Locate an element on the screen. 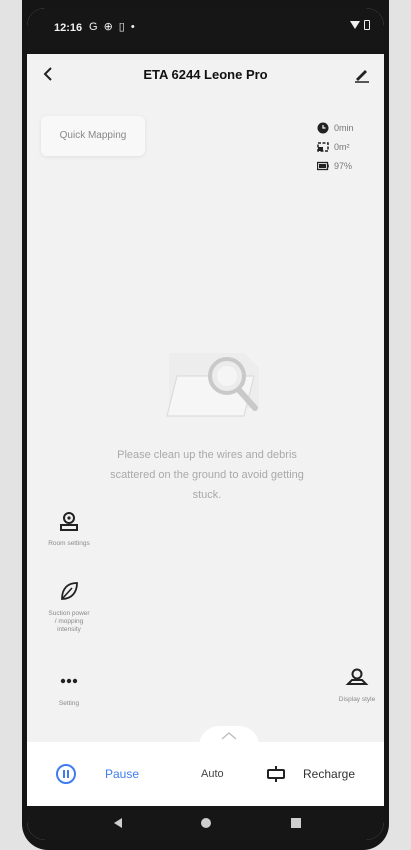 The image size is (411, 850). tool-label: Setting is located at coordinates (69, 703).